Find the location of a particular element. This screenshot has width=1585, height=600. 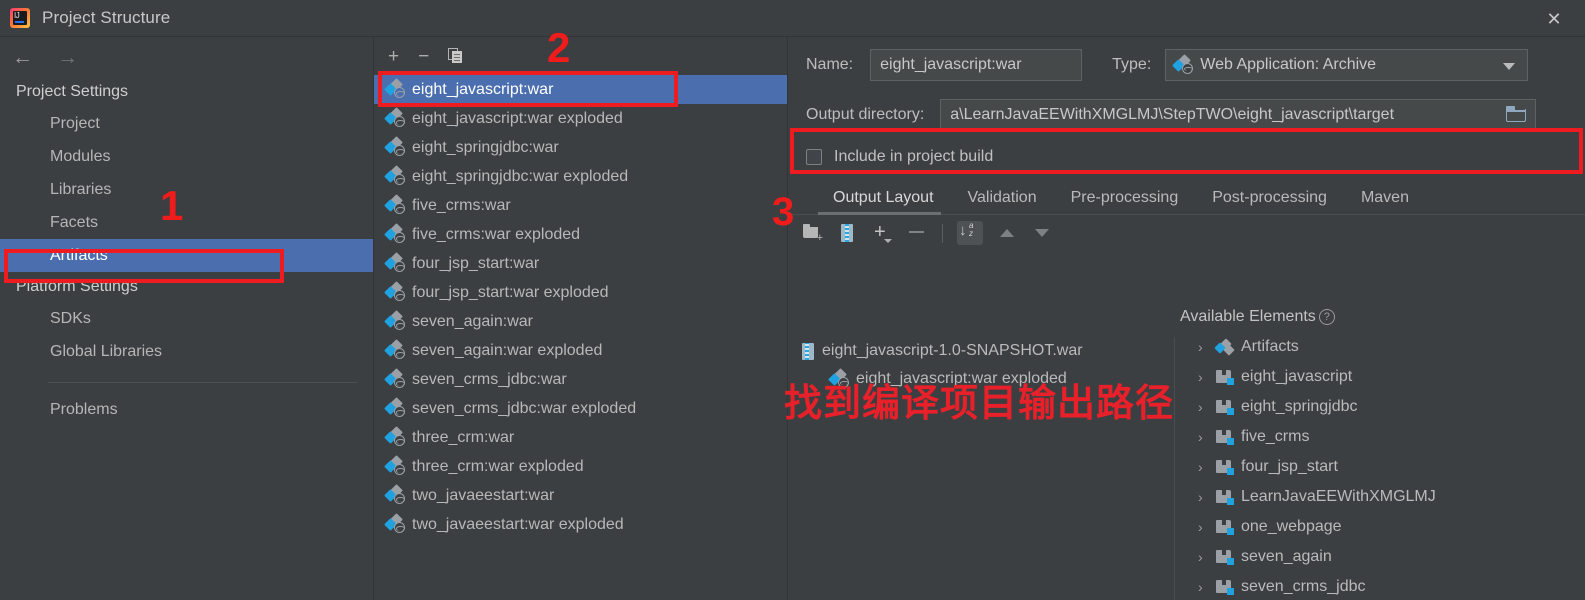

add-artifact-button: + is located at coordinates (393, 56).